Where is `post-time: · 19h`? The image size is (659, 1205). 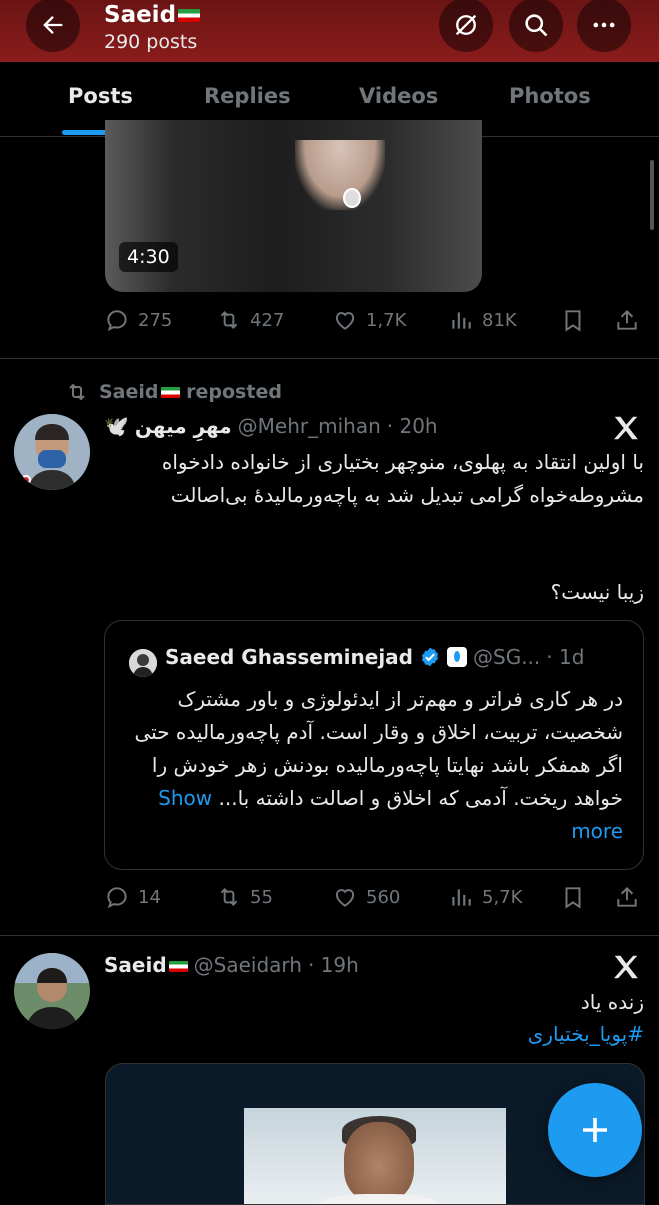
post-time: · 19h is located at coordinates (333, 965).